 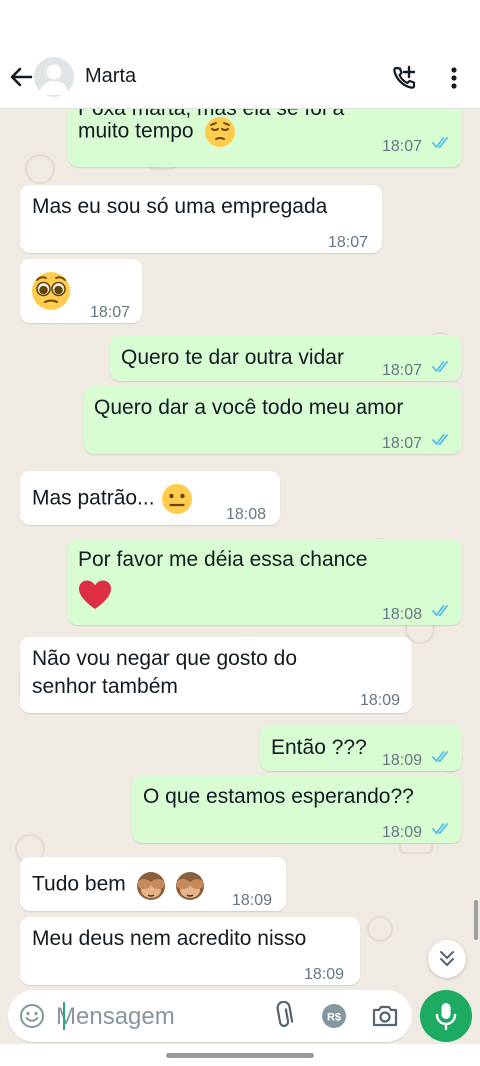 What do you see at coordinates (110, 76) in the screenshot?
I see `contact-name: Marta` at bounding box center [110, 76].